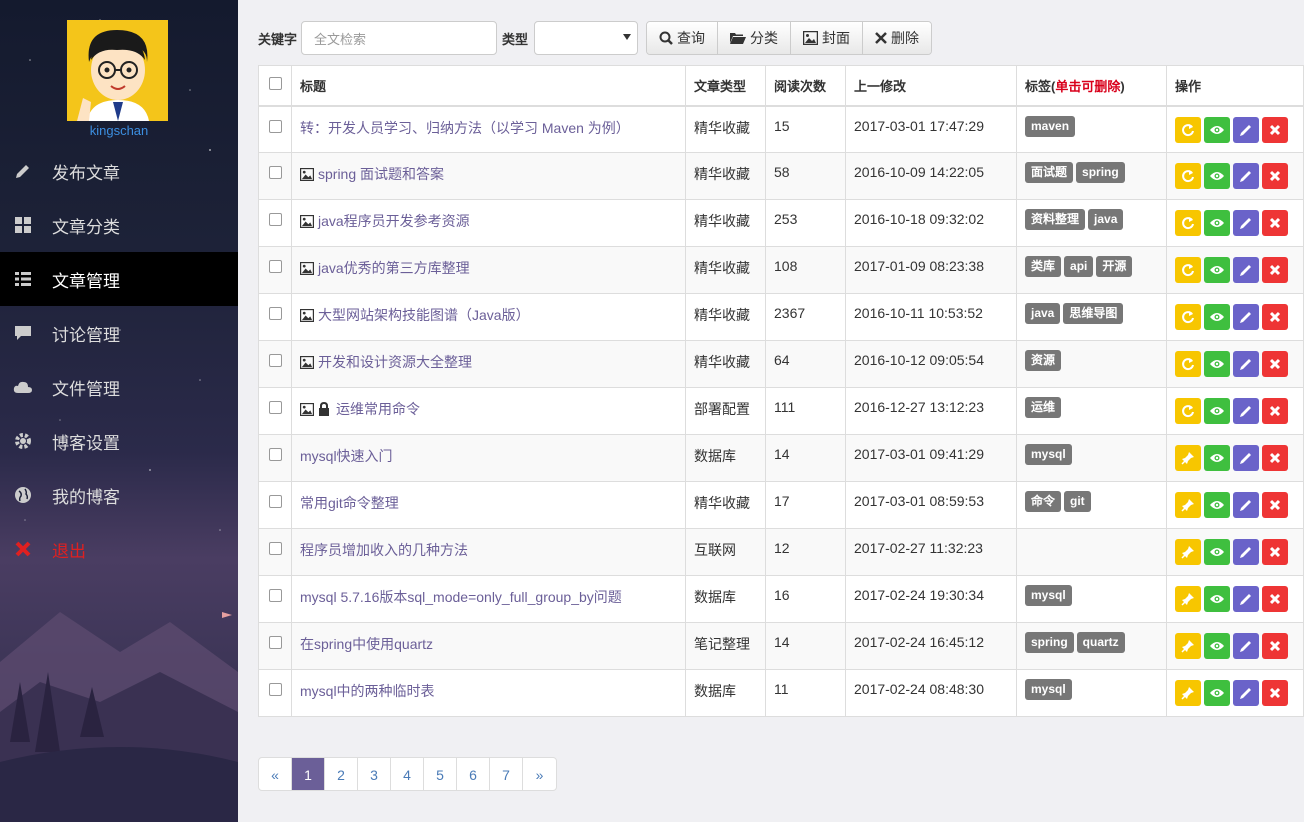  Describe the element at coordinates (586, 38) in the screenshot. I see `type-select` at that location.